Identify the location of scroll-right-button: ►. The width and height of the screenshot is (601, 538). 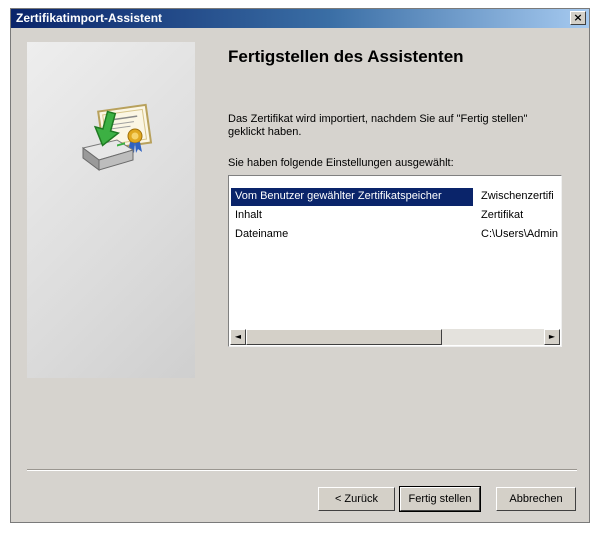
(552, 337).